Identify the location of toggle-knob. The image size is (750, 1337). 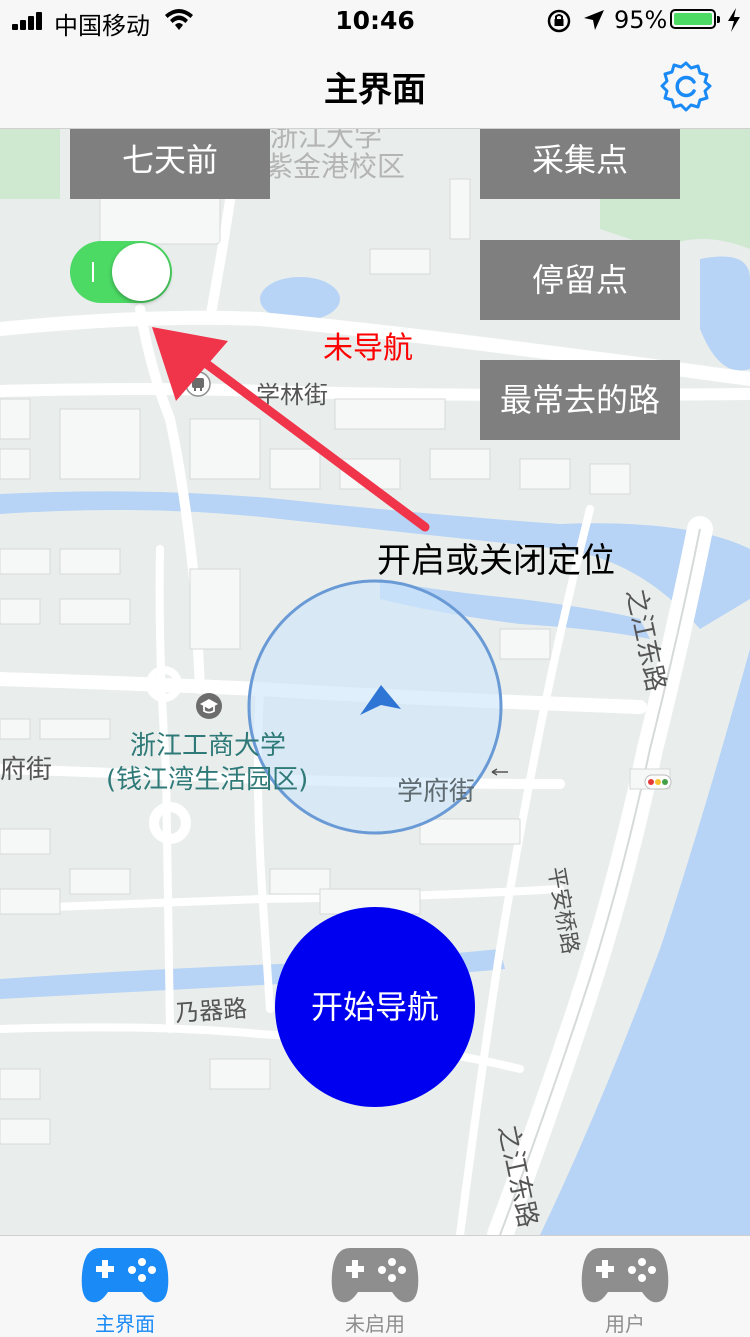
(141, 272).